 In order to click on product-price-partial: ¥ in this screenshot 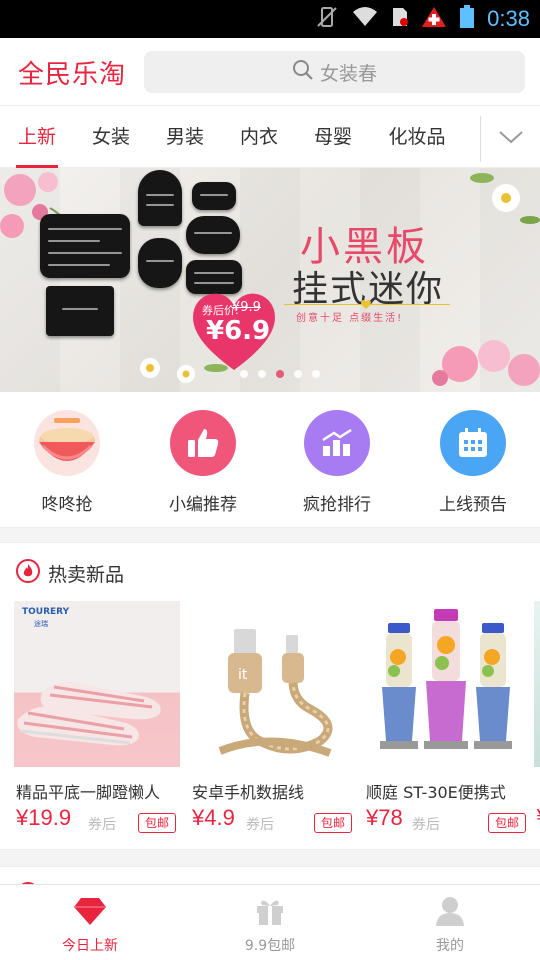, I will do `click(538, 817)`.